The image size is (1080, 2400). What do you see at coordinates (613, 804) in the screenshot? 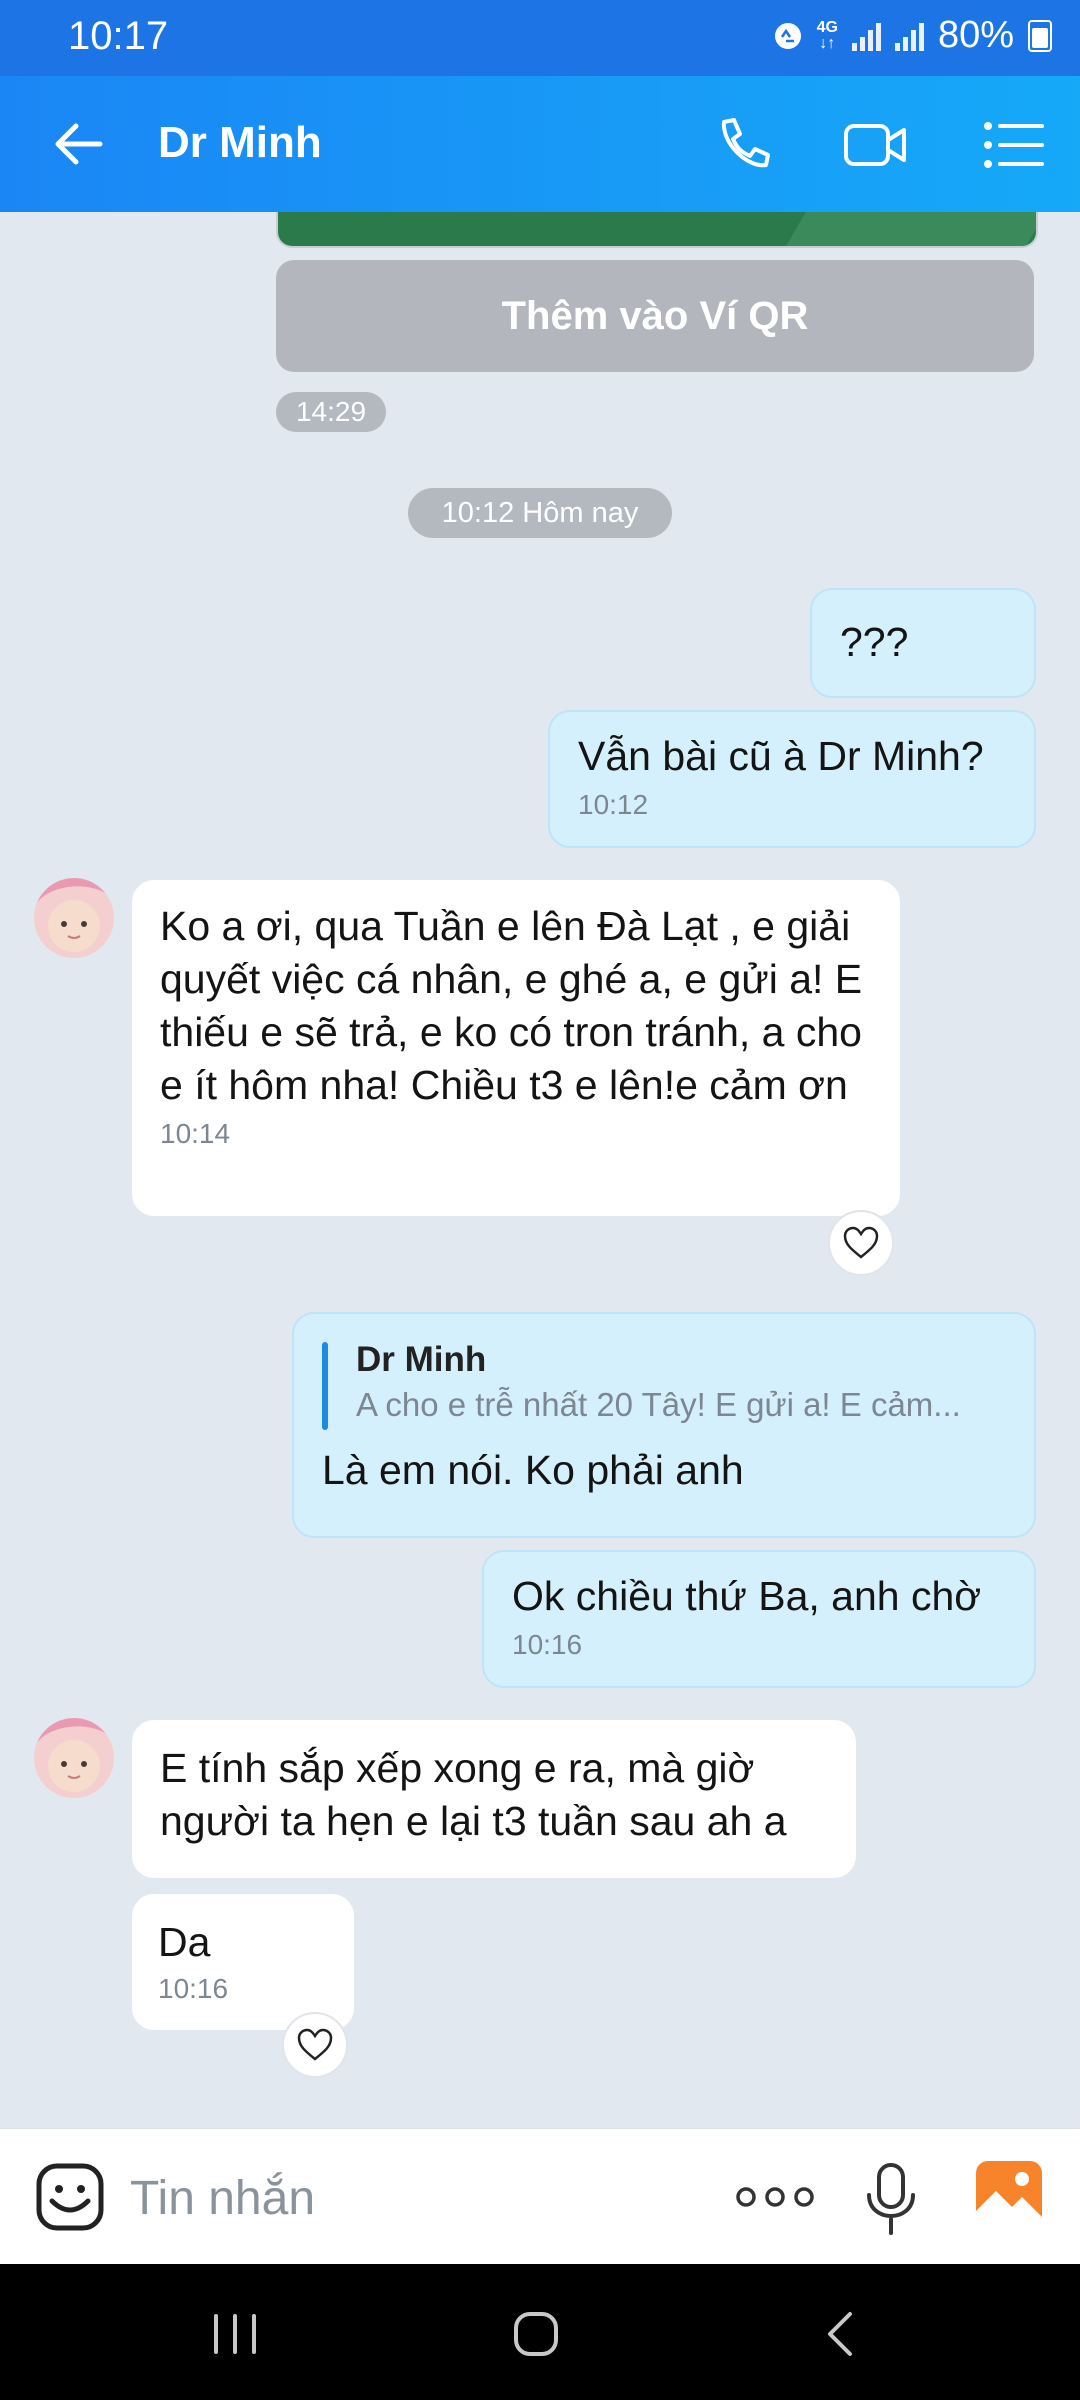
I see `message-time: 10:12` at bounding box center [613, 804].